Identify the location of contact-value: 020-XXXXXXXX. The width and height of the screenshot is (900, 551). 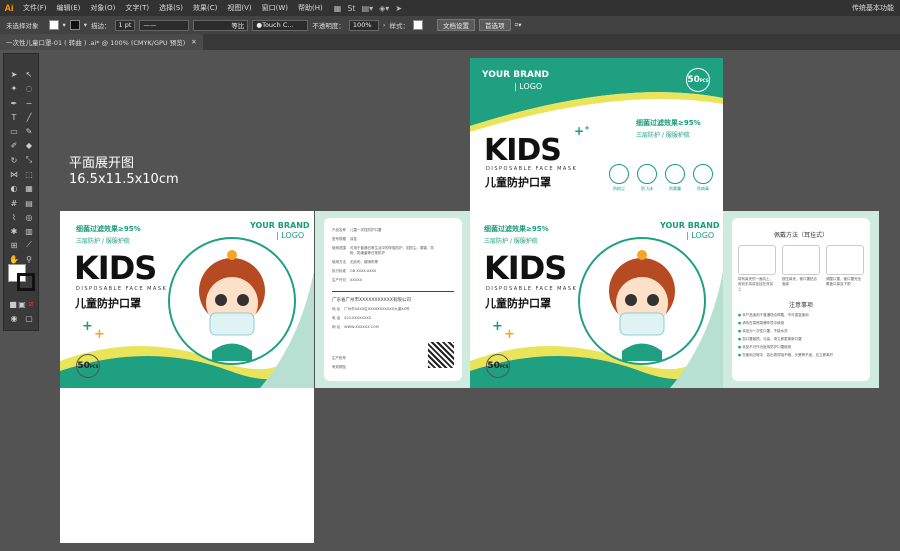
(358, 318).